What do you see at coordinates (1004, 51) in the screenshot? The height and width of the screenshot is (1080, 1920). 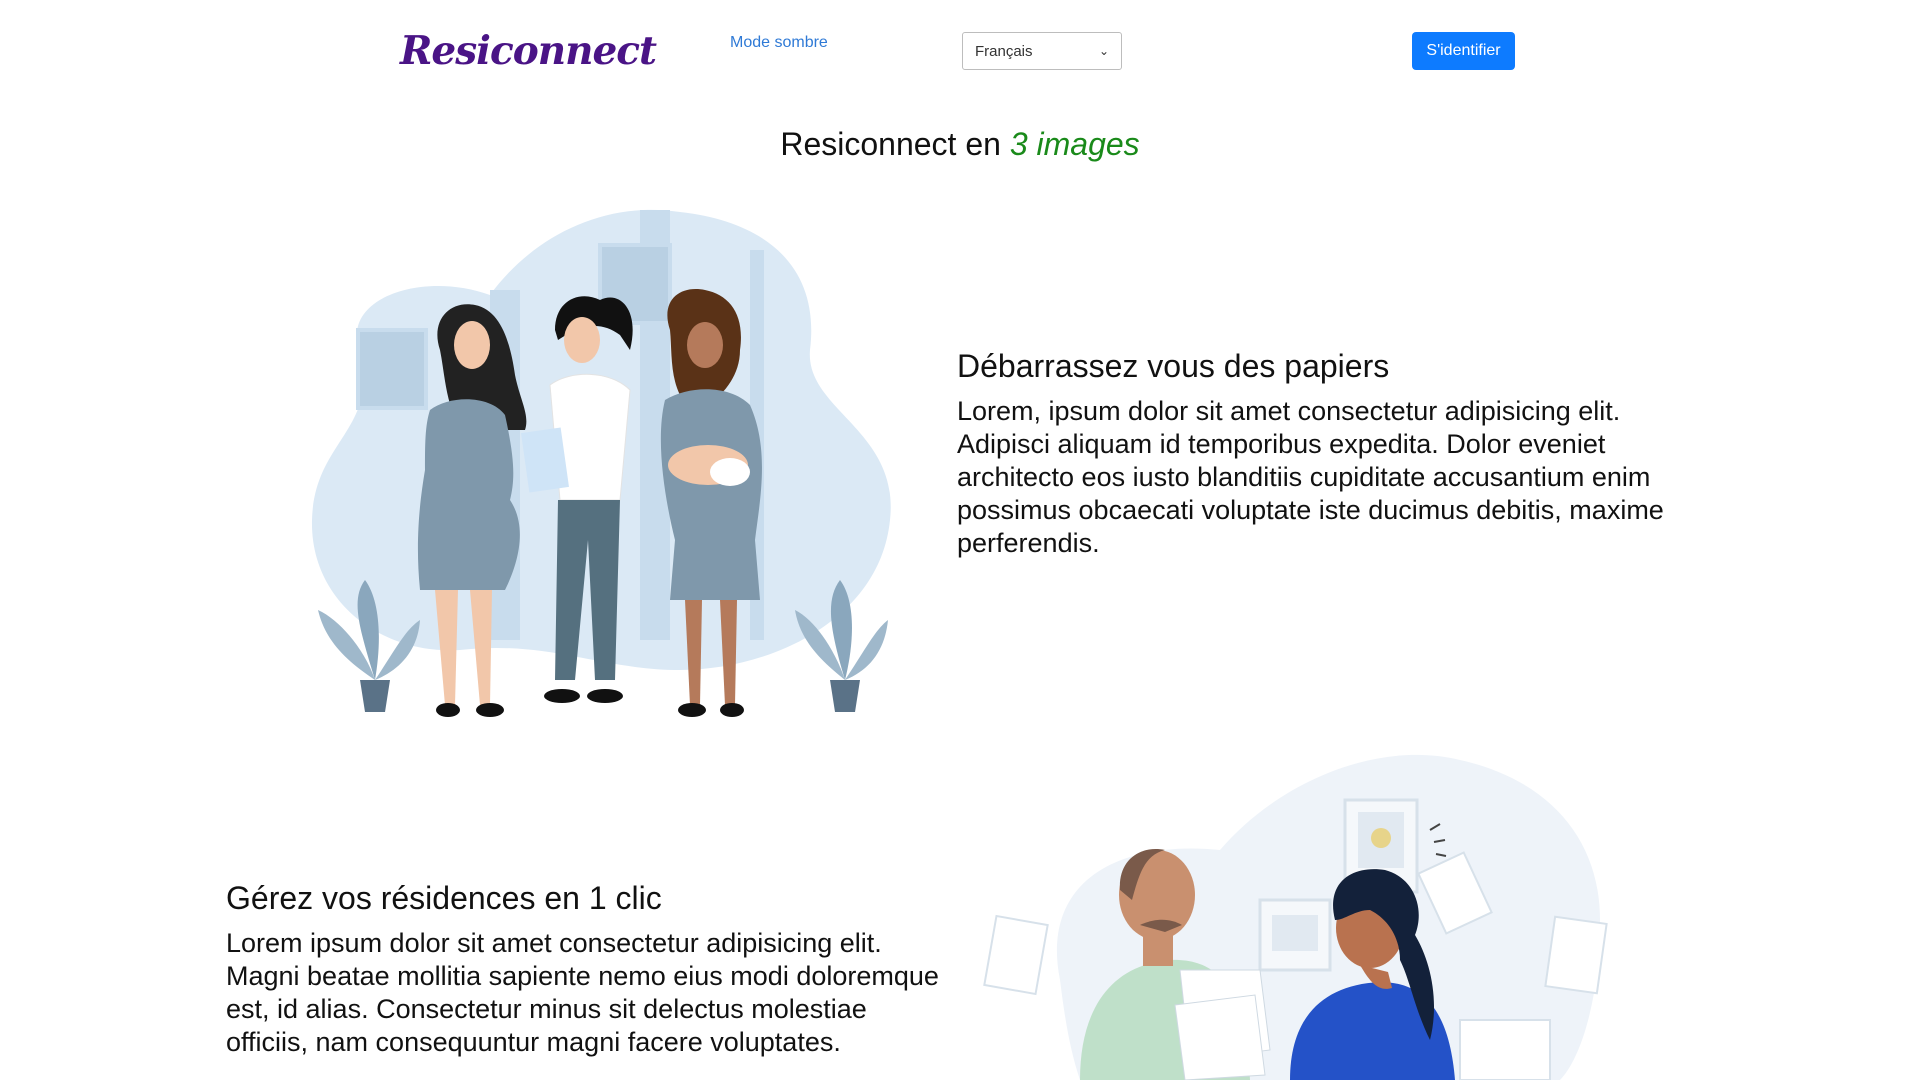 I see `language-select-value: Français` at bounding box center [1004, 51].